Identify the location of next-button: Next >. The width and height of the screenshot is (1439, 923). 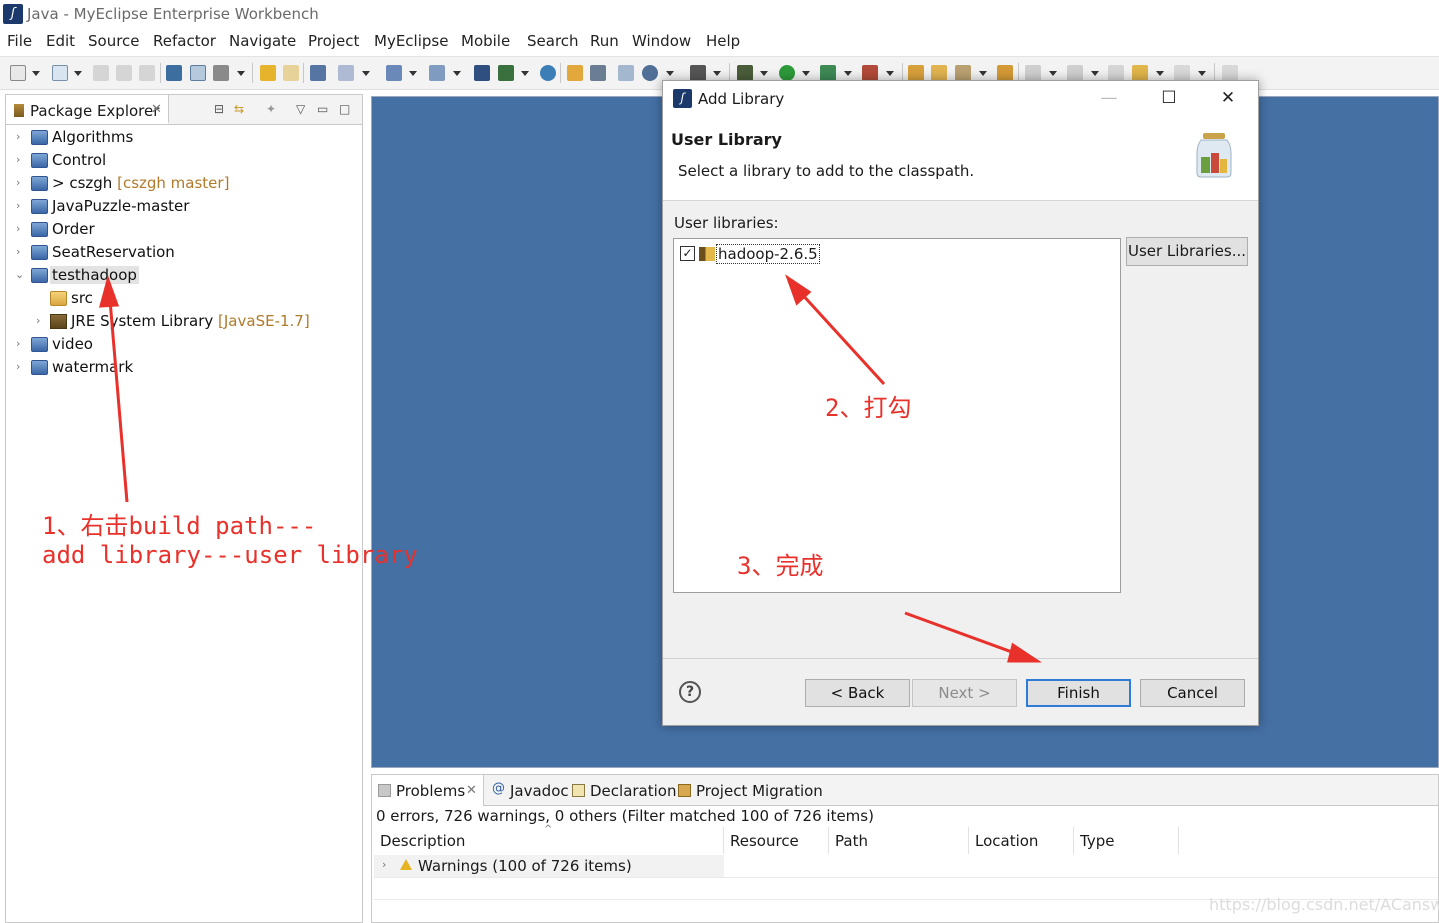
(964, 693).